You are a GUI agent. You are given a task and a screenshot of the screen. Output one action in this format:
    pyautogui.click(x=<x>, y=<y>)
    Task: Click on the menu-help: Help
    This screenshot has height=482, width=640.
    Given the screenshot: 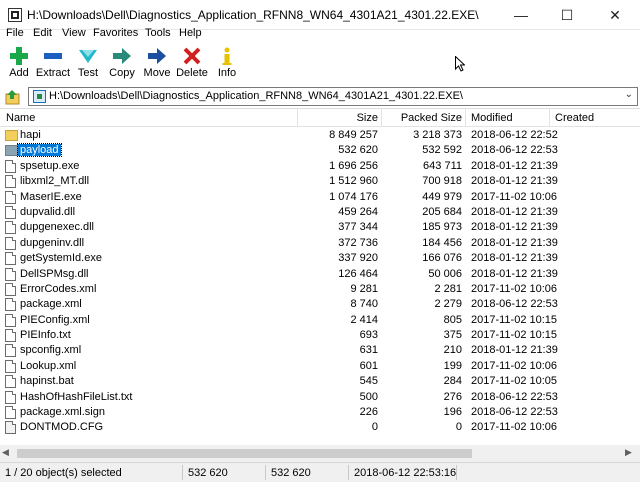 What is the action you would take?
    pyautogui.click(x=190, y=33)
    